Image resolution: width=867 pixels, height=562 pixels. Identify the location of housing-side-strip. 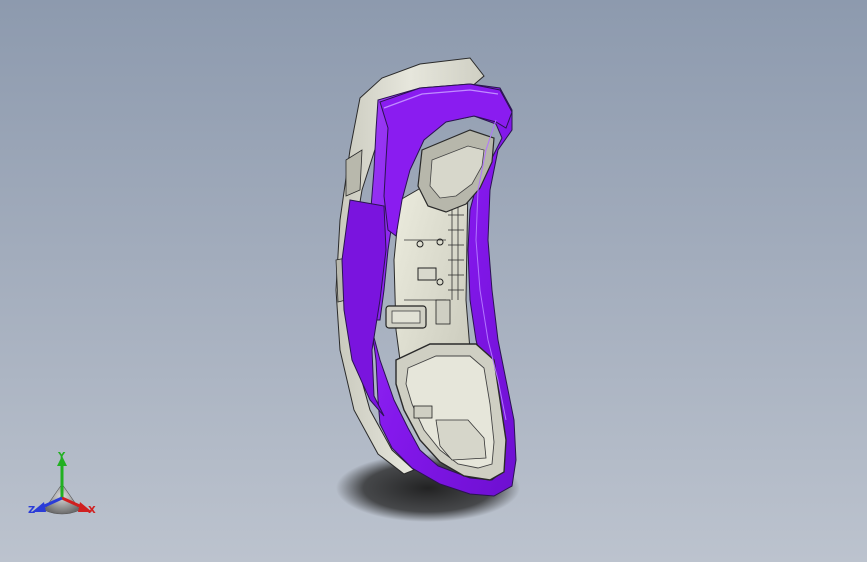
(354, 173).